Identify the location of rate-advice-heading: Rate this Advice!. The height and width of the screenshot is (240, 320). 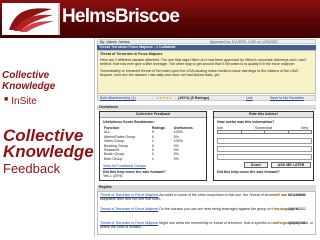
(263, 115).